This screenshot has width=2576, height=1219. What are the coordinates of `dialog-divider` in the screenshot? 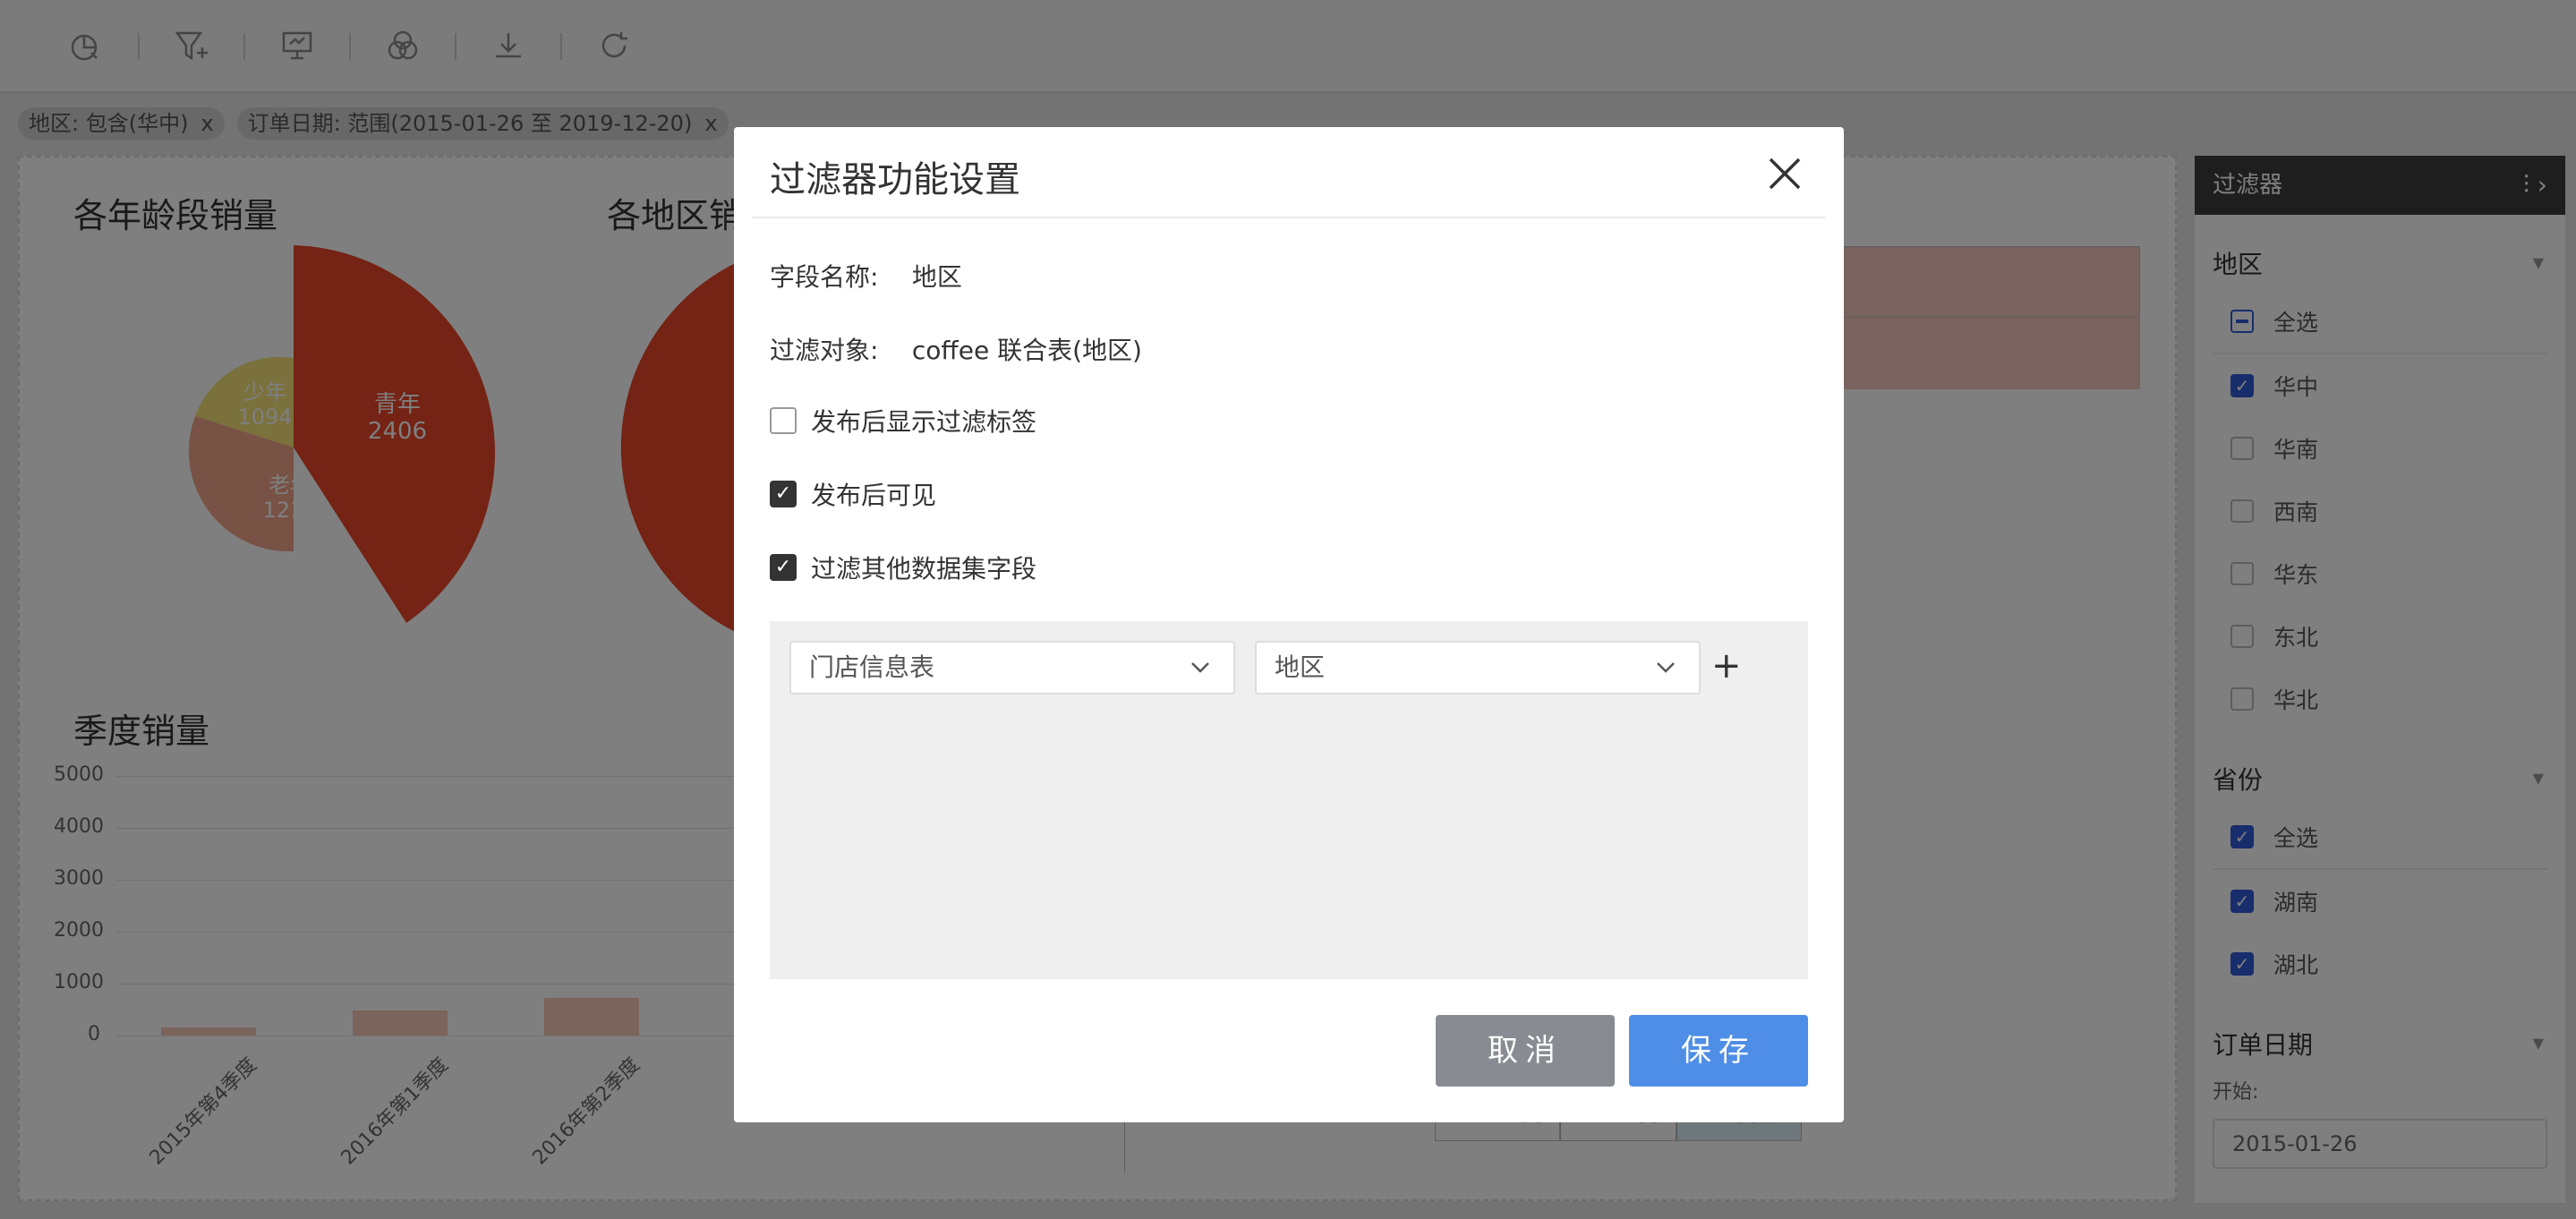 It's located at (1289, 217).